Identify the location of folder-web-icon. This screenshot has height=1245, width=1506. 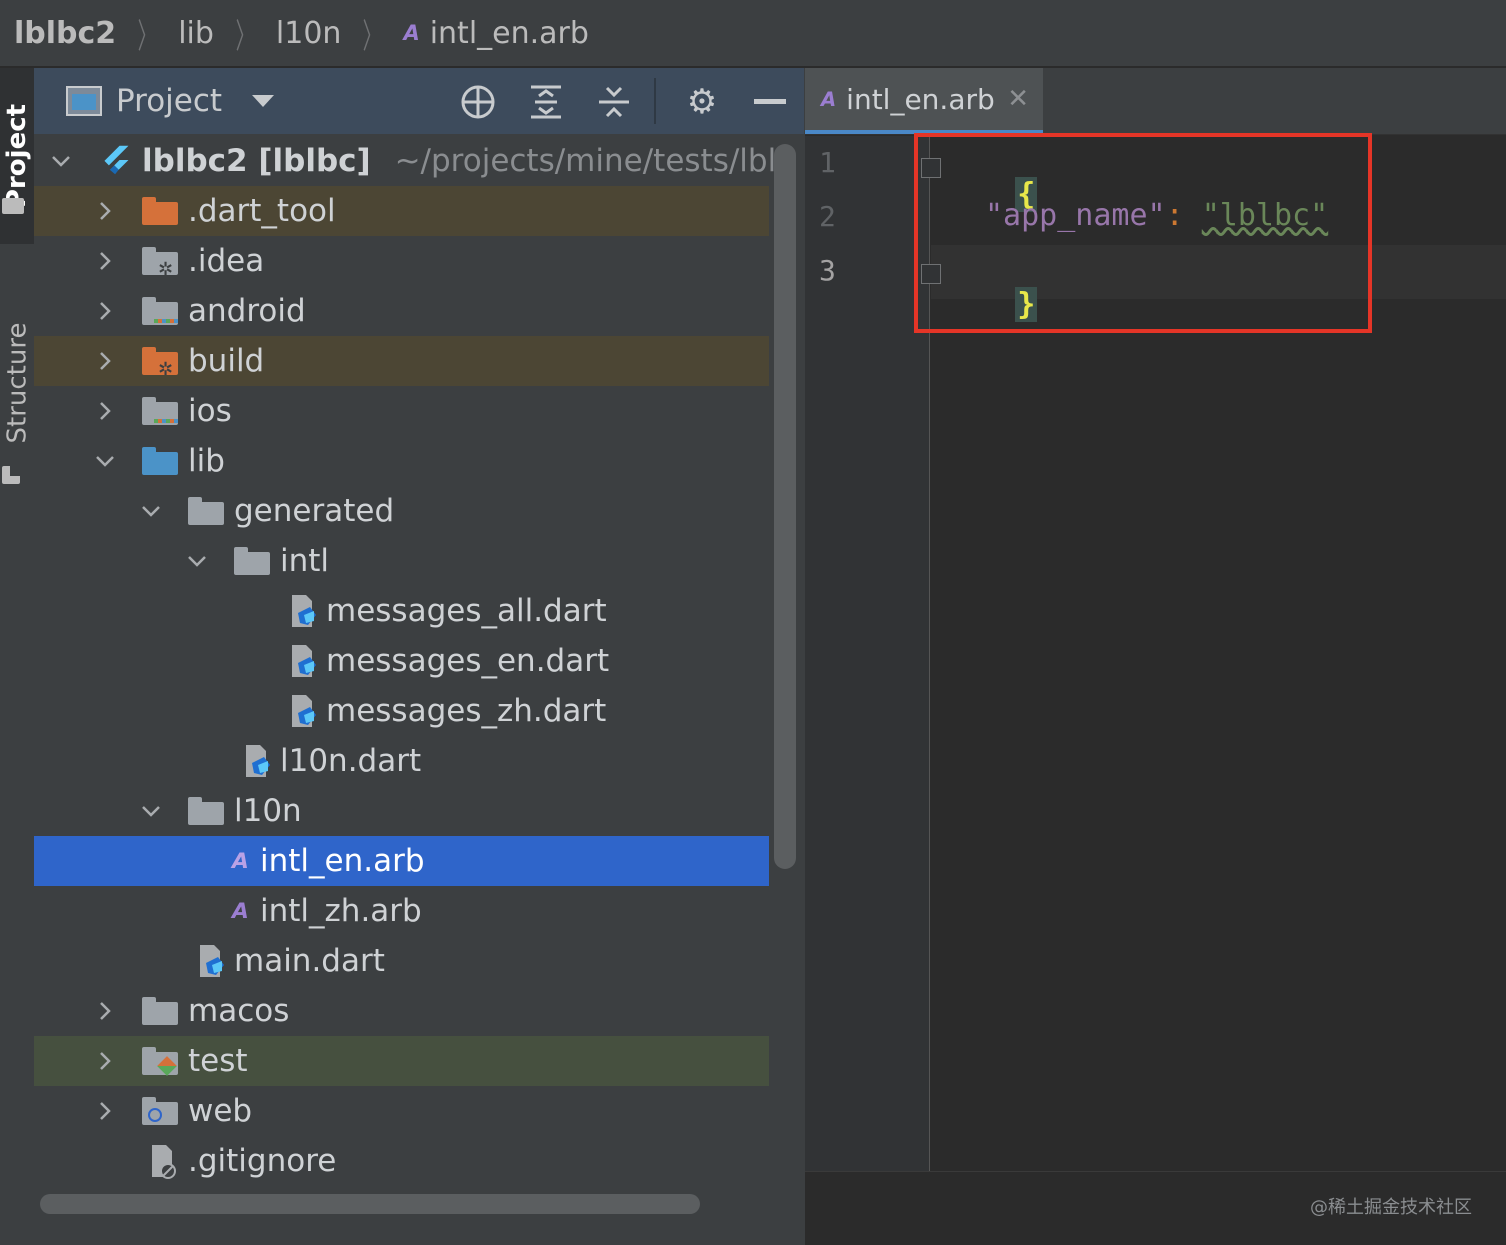
(160, 1111).